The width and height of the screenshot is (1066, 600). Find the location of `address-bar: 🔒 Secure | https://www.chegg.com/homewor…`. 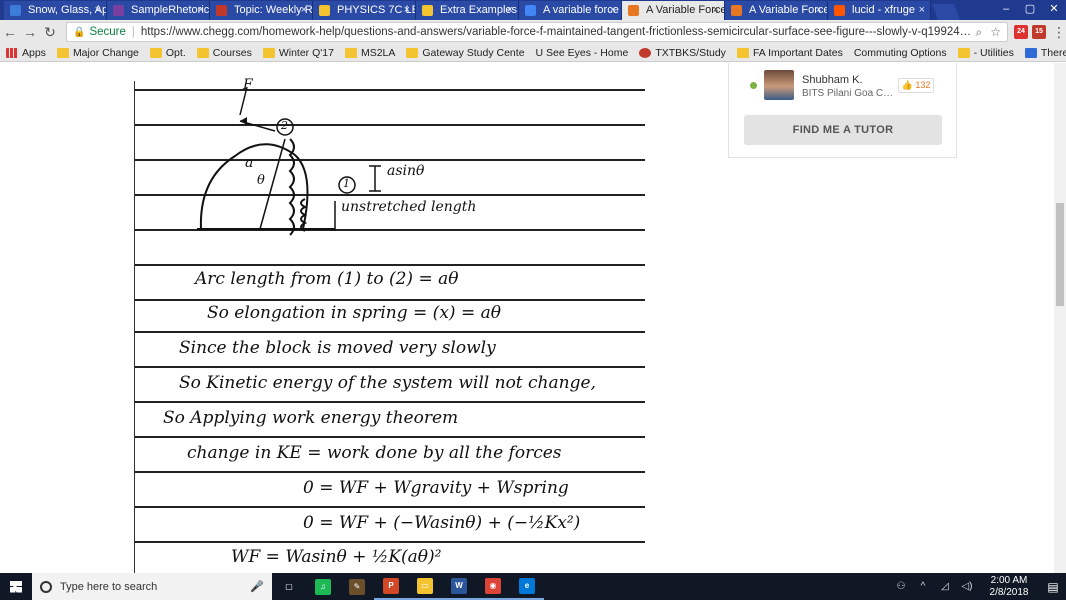

address-bar: 🔒 Secure | https://www.chegg.com/homewor… is located at coordinates (537, 32).